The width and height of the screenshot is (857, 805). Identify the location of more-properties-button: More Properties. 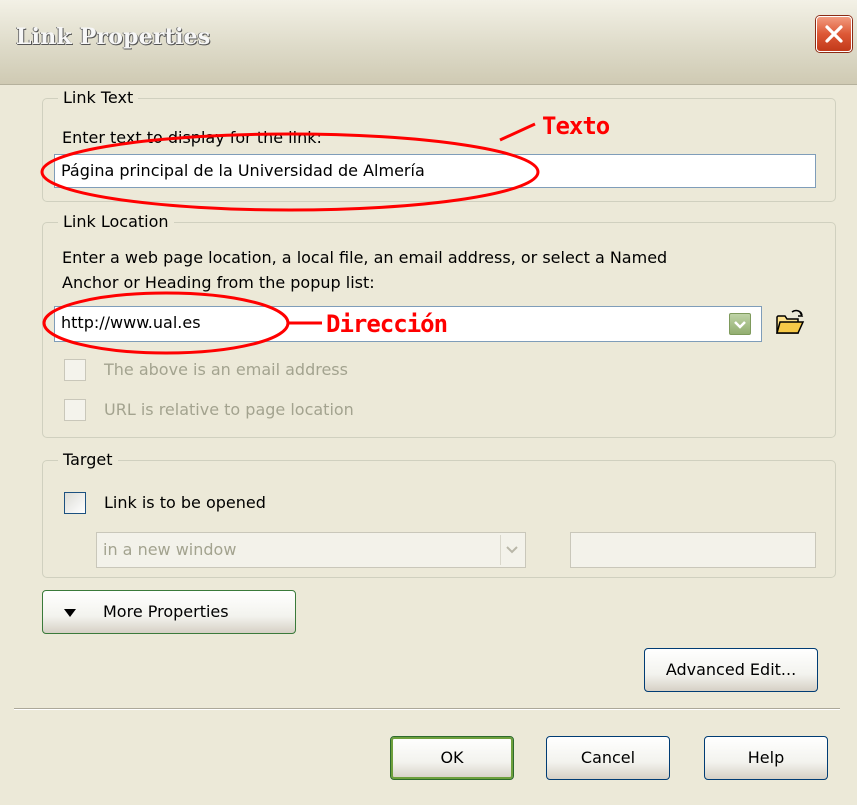
(169, 612).